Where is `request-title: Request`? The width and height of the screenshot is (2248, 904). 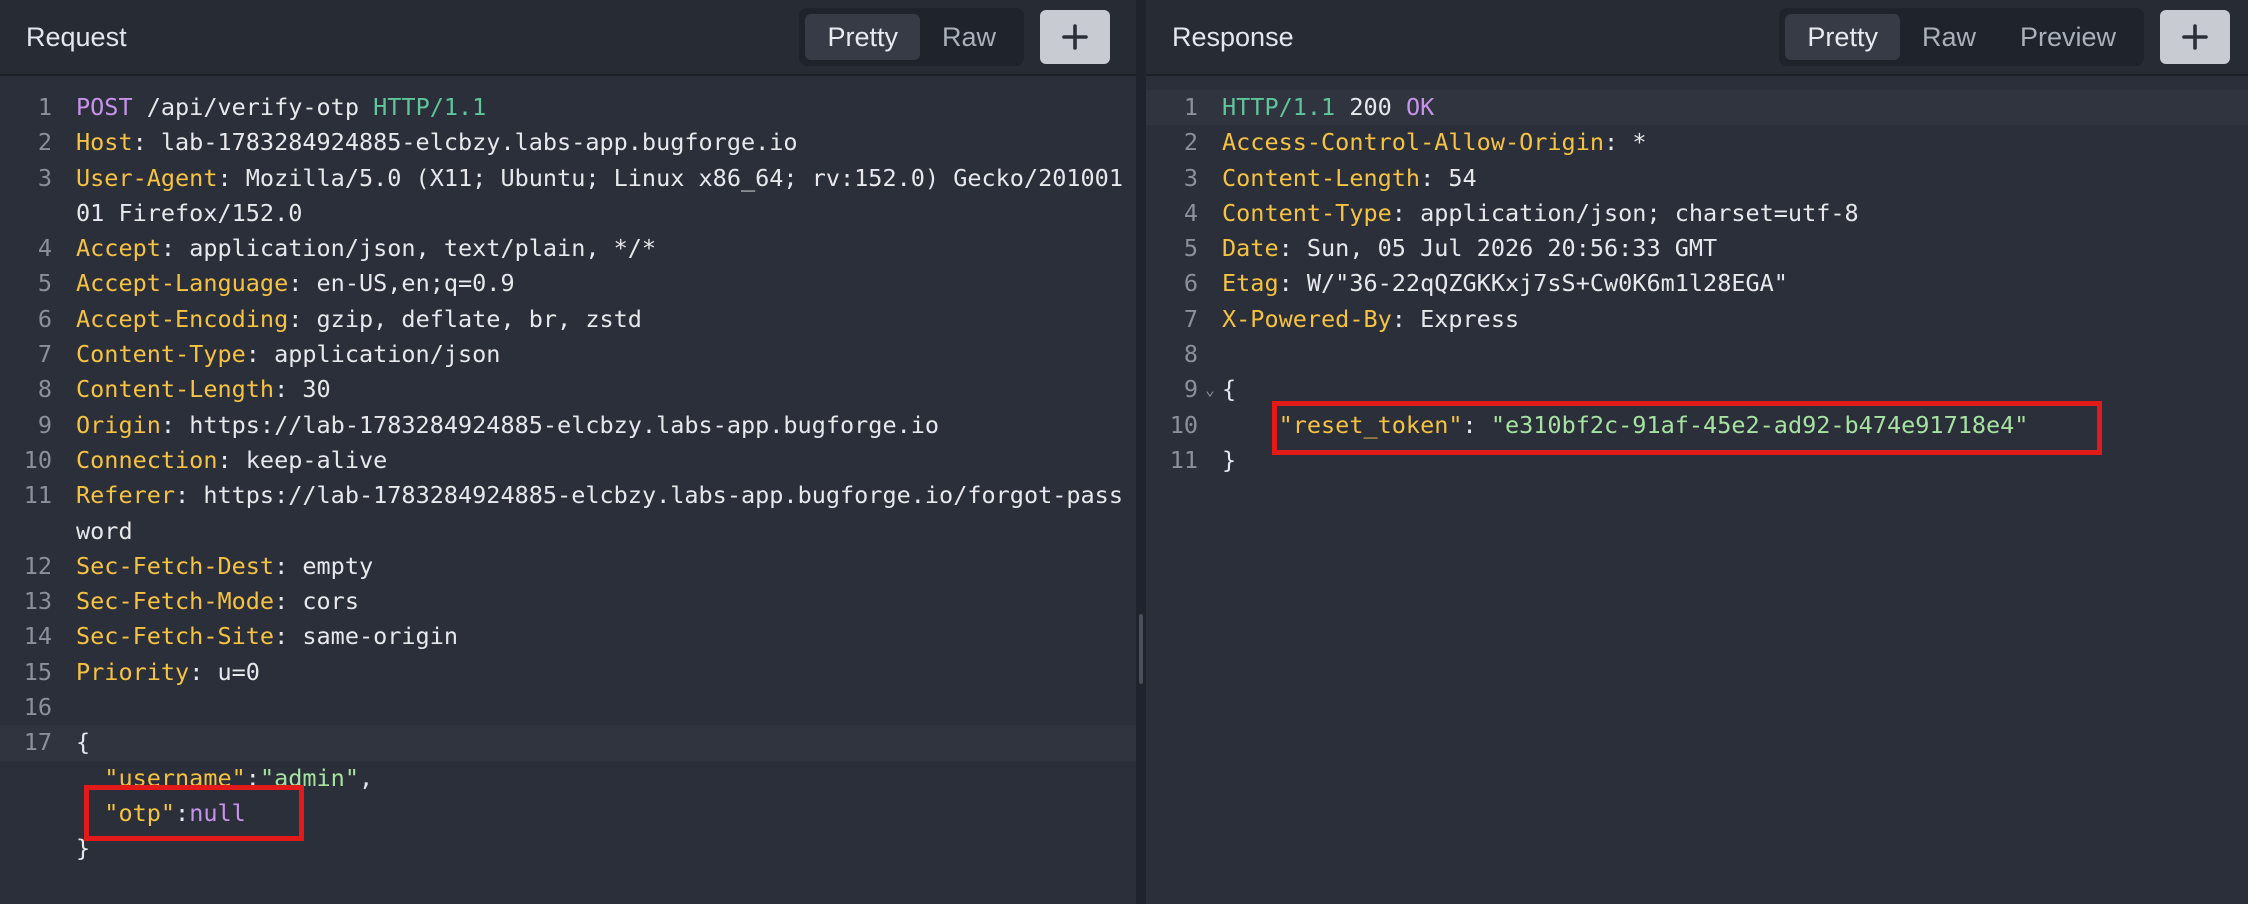
request-title: Request is located at coordinates (76, 36).